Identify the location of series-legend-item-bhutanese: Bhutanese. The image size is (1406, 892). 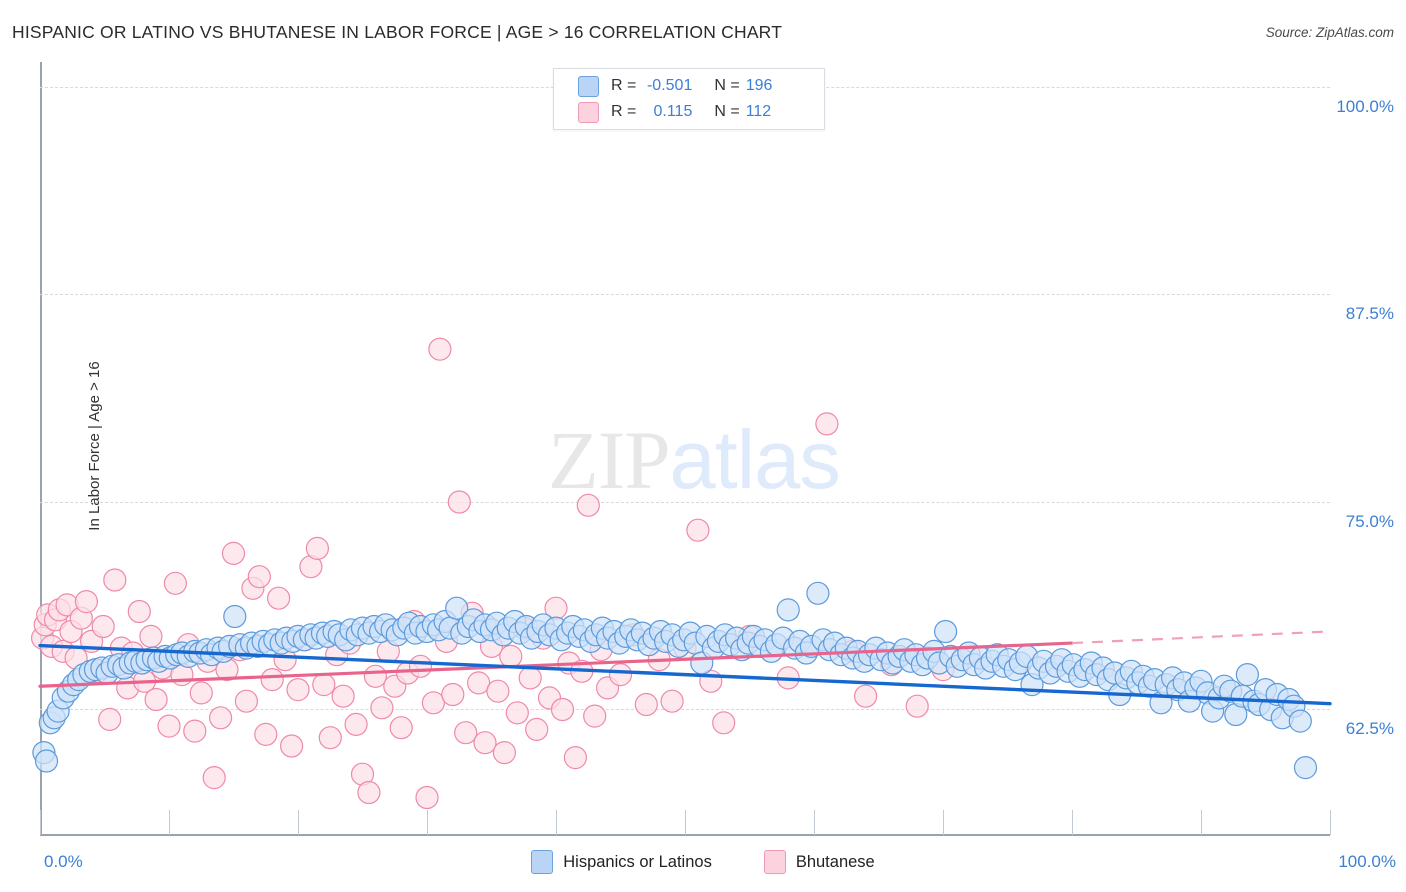
(819, 862).